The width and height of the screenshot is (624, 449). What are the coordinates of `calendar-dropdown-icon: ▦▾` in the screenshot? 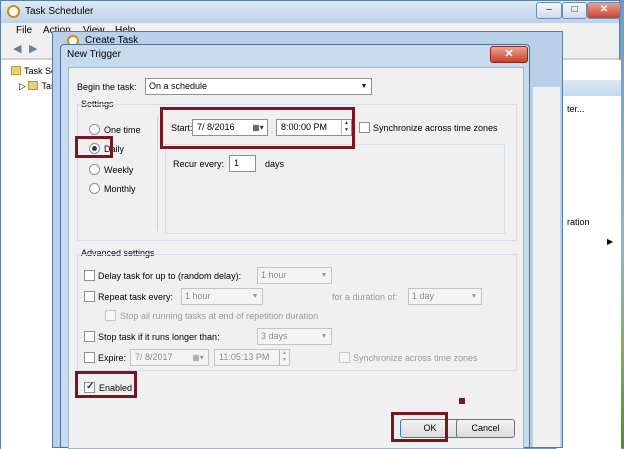 It's located at (198, 357).